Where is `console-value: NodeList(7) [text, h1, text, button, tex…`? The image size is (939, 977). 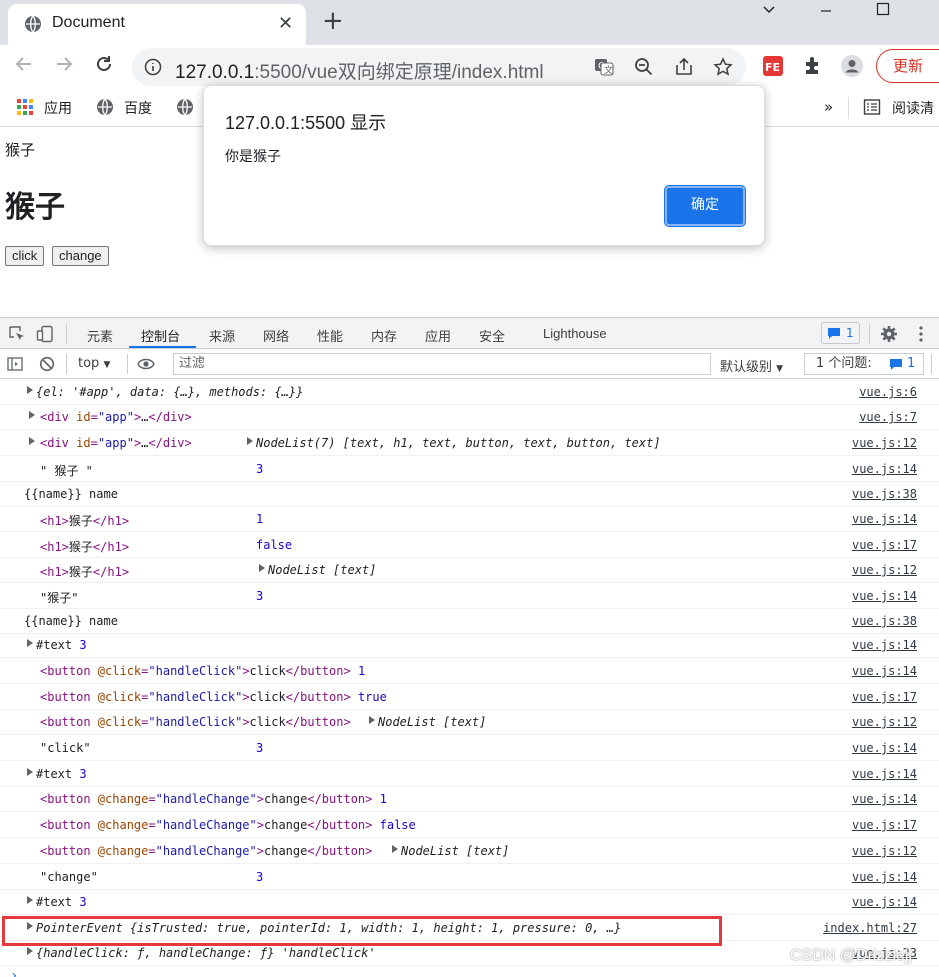 console-value: NodeList(7) [text, h1, text, button, tex… is located at coordinates (458, 443).